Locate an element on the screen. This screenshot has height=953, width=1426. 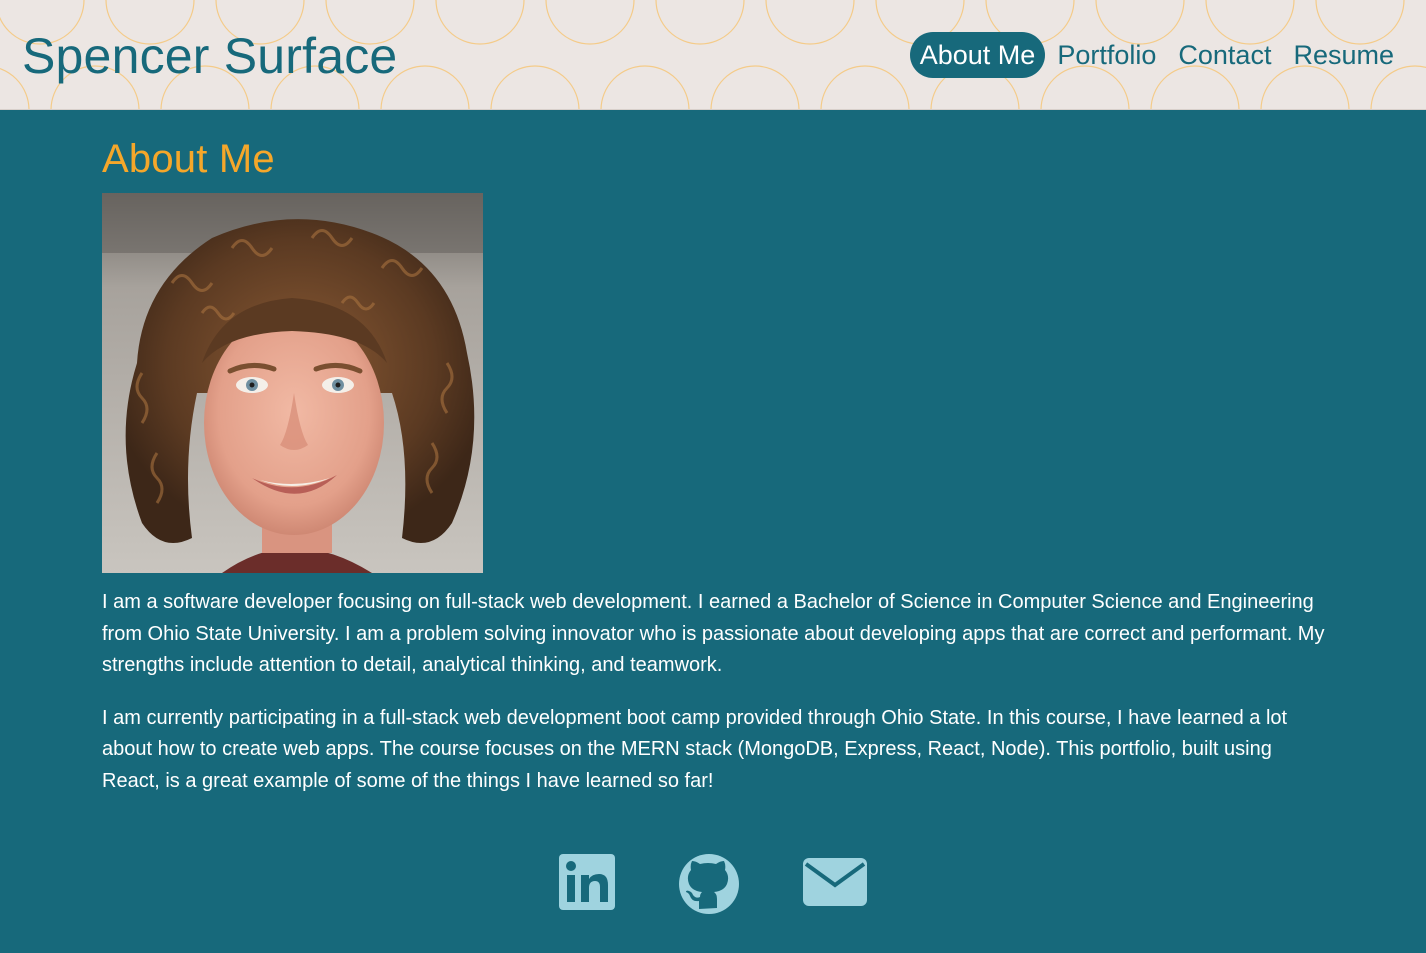
github-icon is located at coordinates (709, 884).